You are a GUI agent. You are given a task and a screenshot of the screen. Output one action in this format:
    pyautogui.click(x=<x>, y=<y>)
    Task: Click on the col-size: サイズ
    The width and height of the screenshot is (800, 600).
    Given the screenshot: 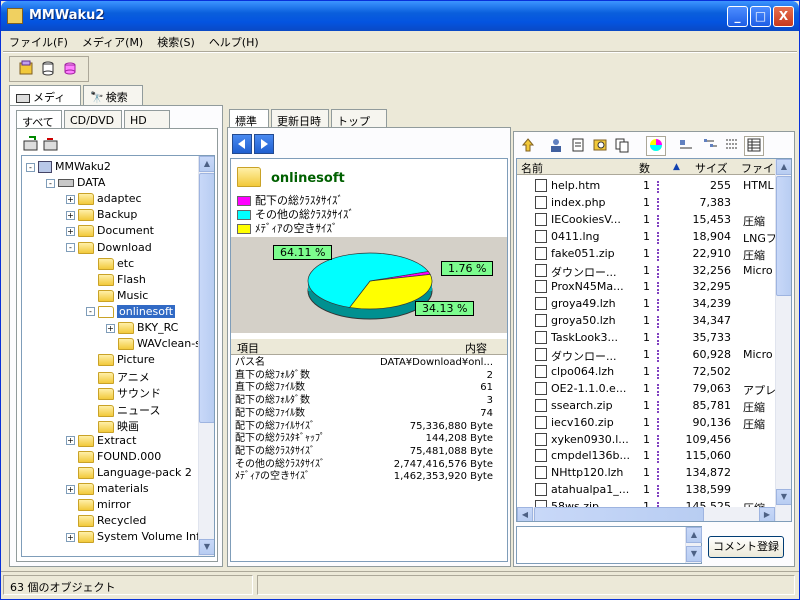 What is the action you would take?
    pyautogui.click(x=711, y=168)
    